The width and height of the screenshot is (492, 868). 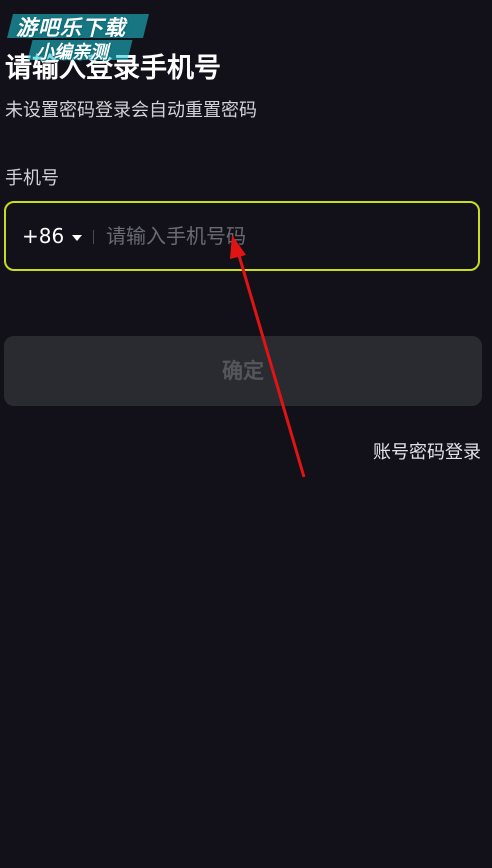 I want to click on arrow-shaft, so click(x=271, y=364).